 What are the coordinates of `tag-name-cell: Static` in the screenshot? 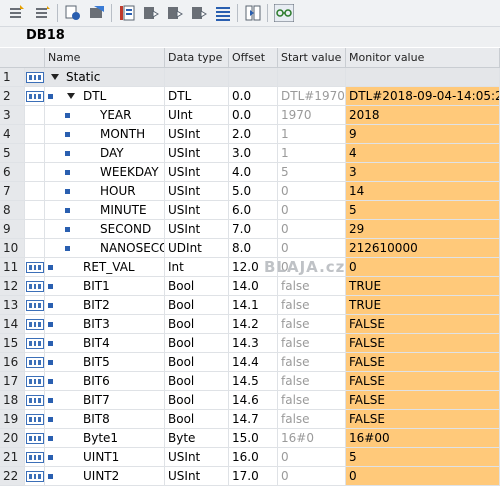 It's located at (105, 77).